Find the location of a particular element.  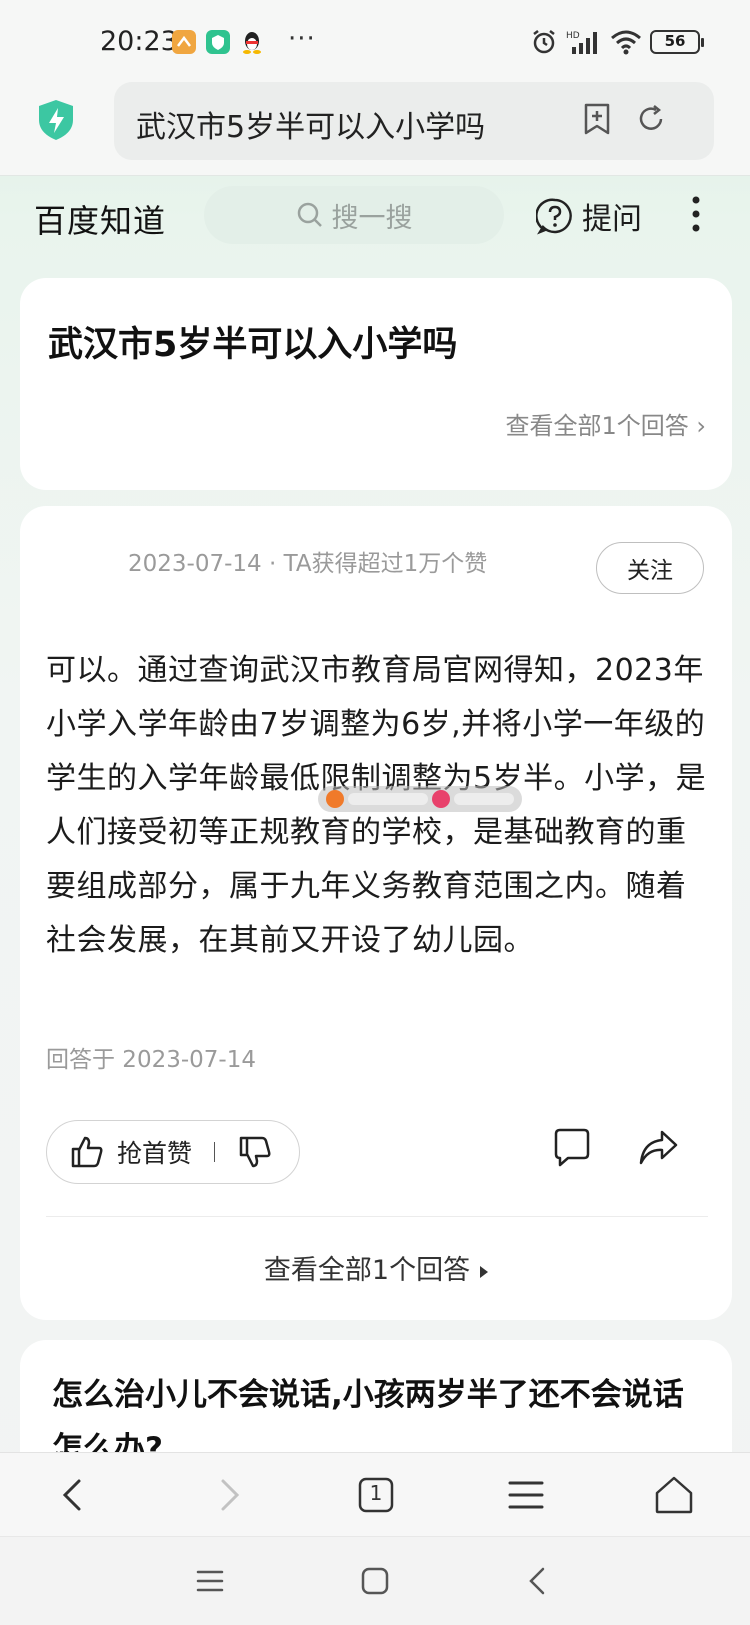

view-all-answers-footer: 查看全部1个回答 is located at coordinates (376, 1267).